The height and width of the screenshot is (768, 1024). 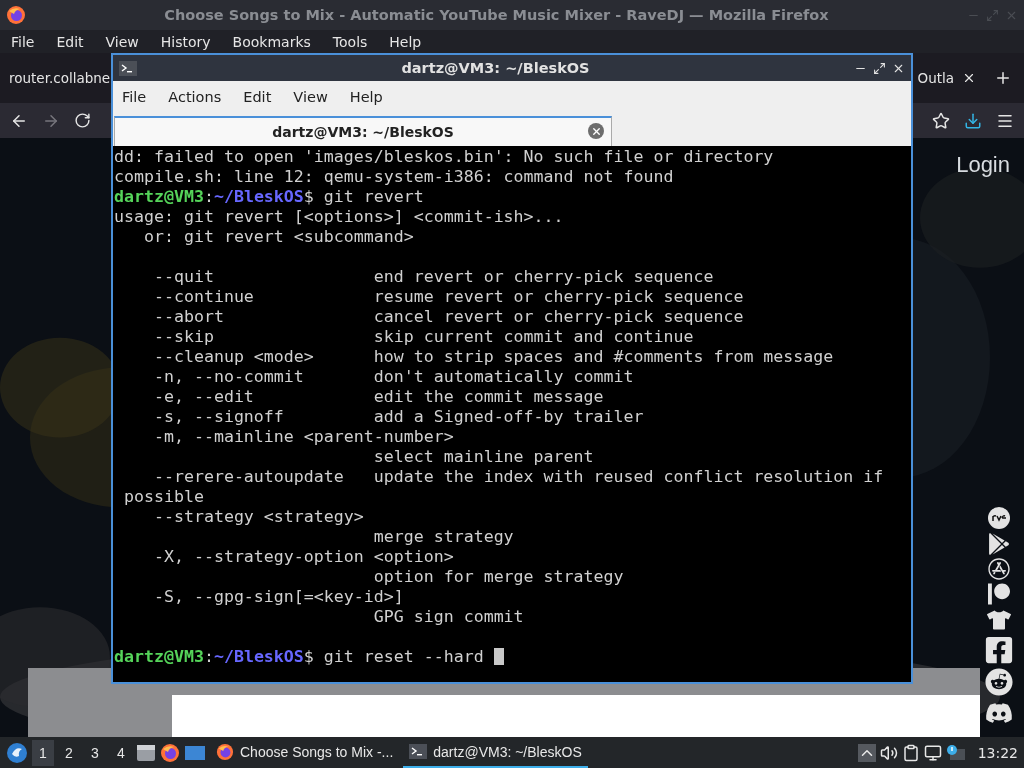 I want to click on terminal-line: --continue resume revert or cherry-pick sequence, so click(x=448, y=297).